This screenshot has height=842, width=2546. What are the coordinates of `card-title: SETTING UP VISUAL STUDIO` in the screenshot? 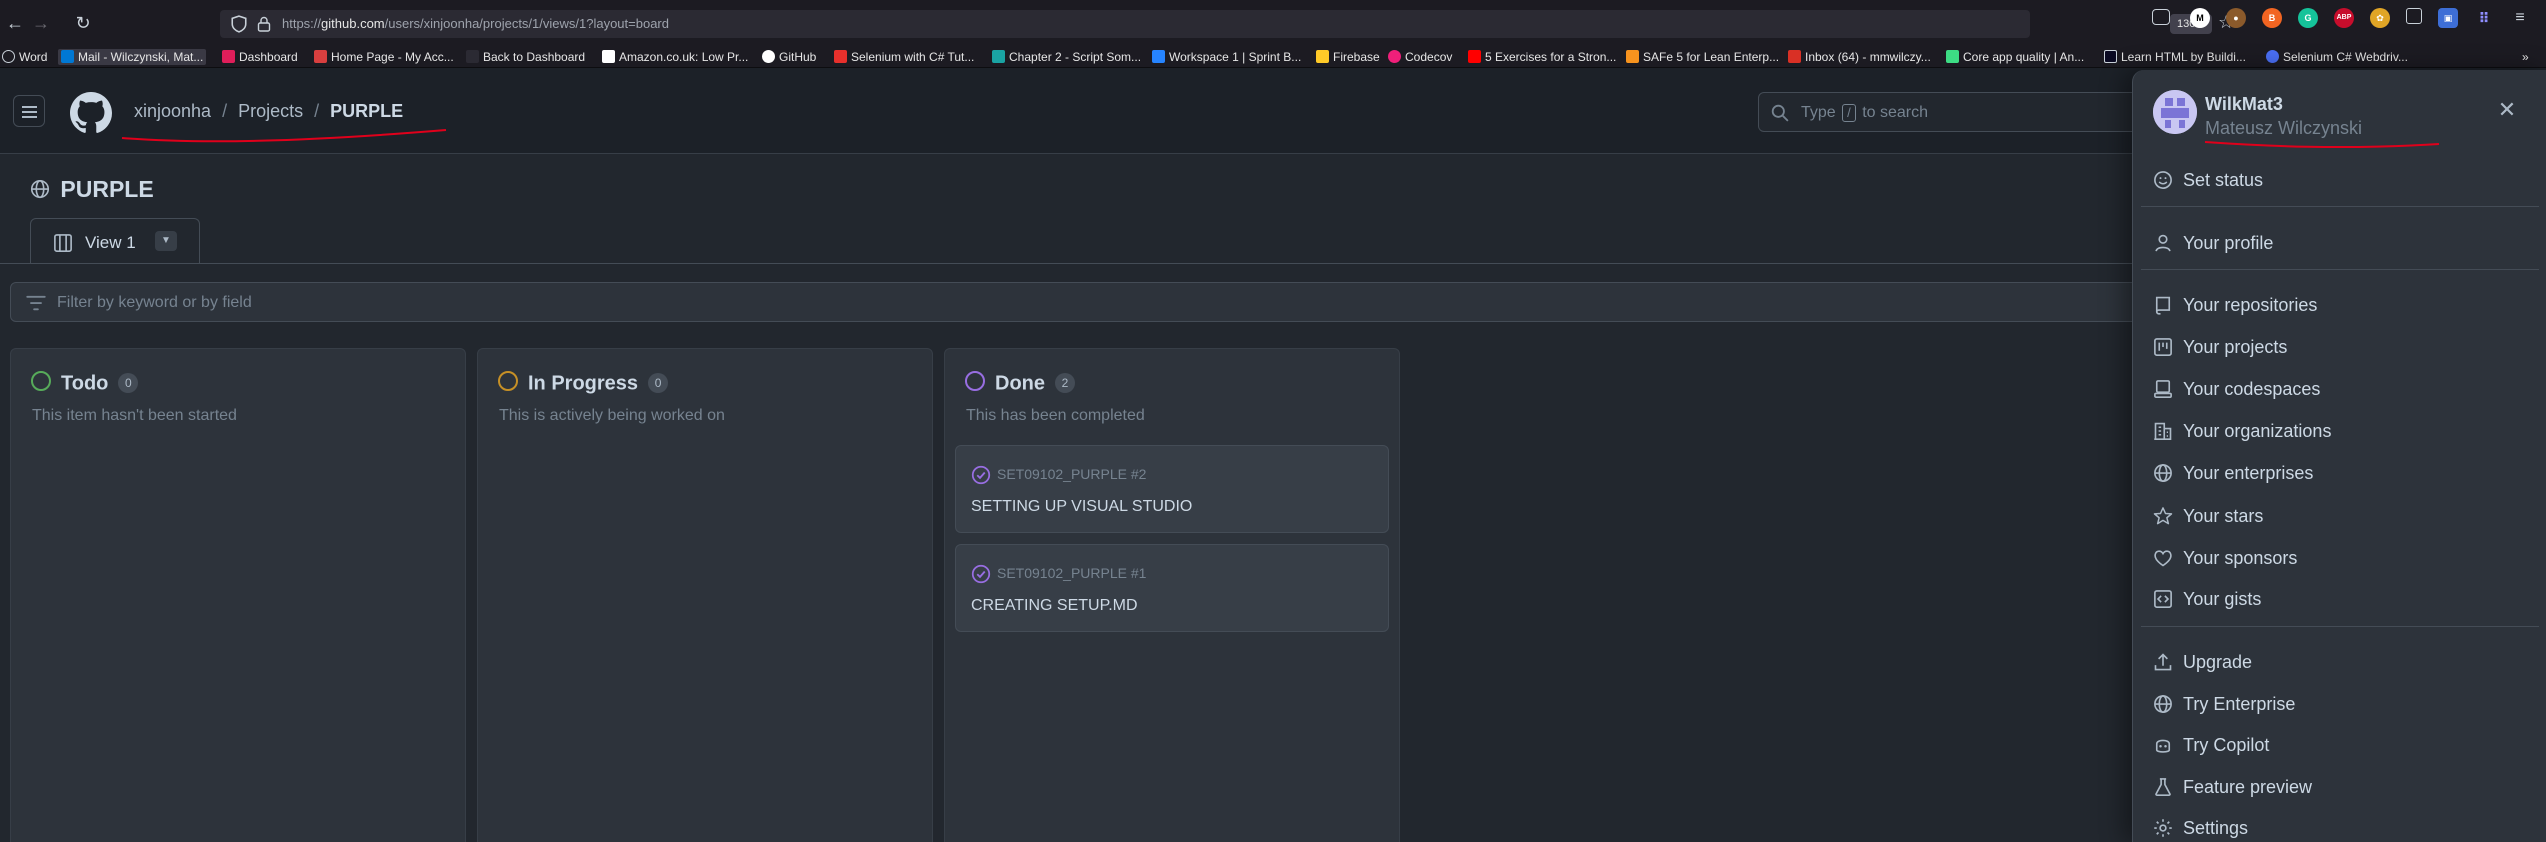 It's located at (1081, 507).